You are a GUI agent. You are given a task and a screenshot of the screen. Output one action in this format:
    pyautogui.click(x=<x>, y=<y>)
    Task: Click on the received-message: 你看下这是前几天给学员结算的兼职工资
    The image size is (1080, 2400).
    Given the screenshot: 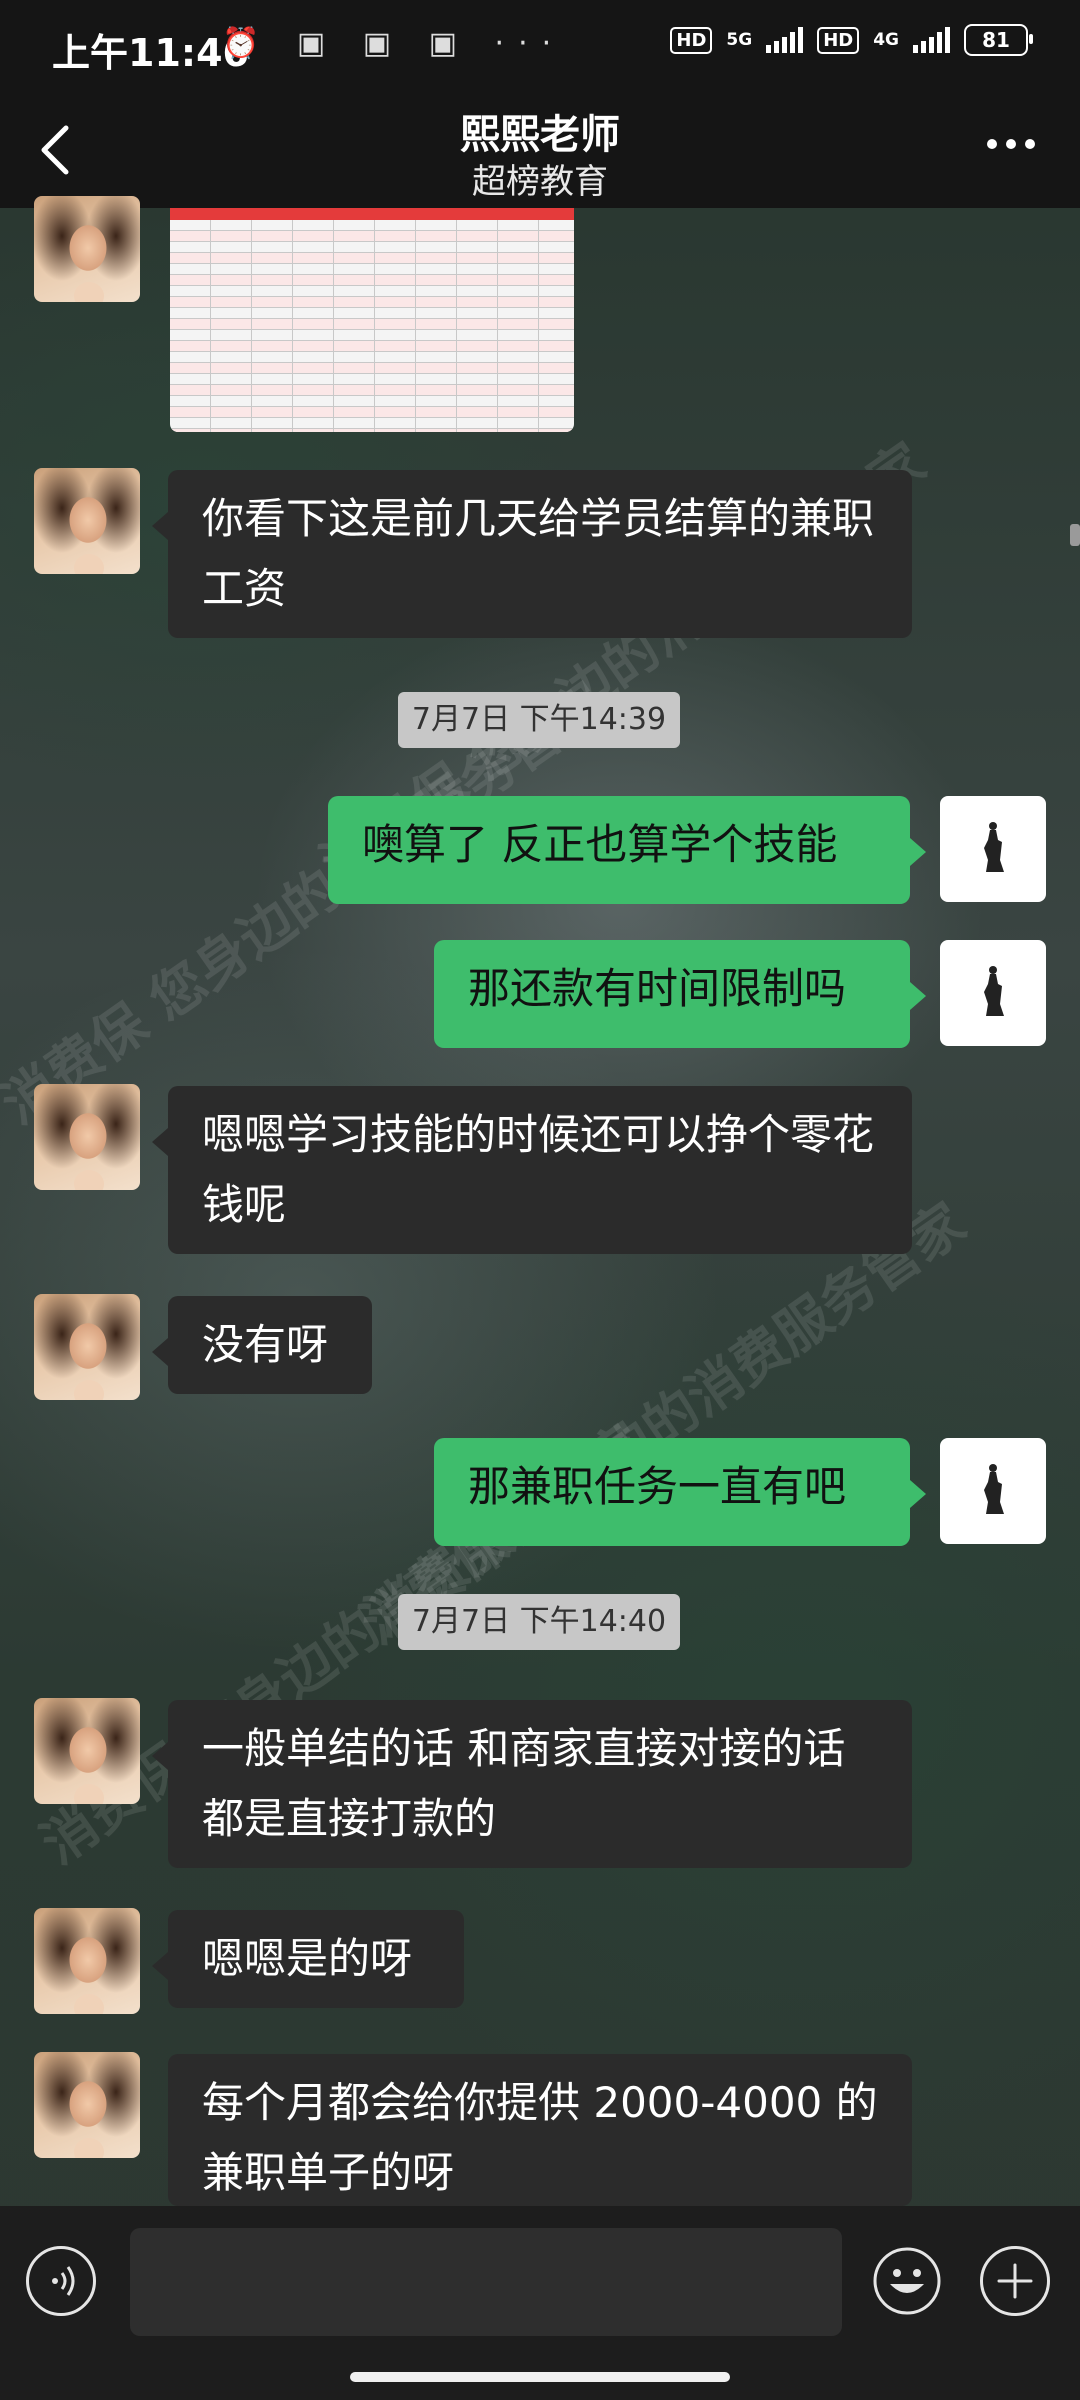 What is the action you would take?
    pyautogui.click(x=532, y=554)
    